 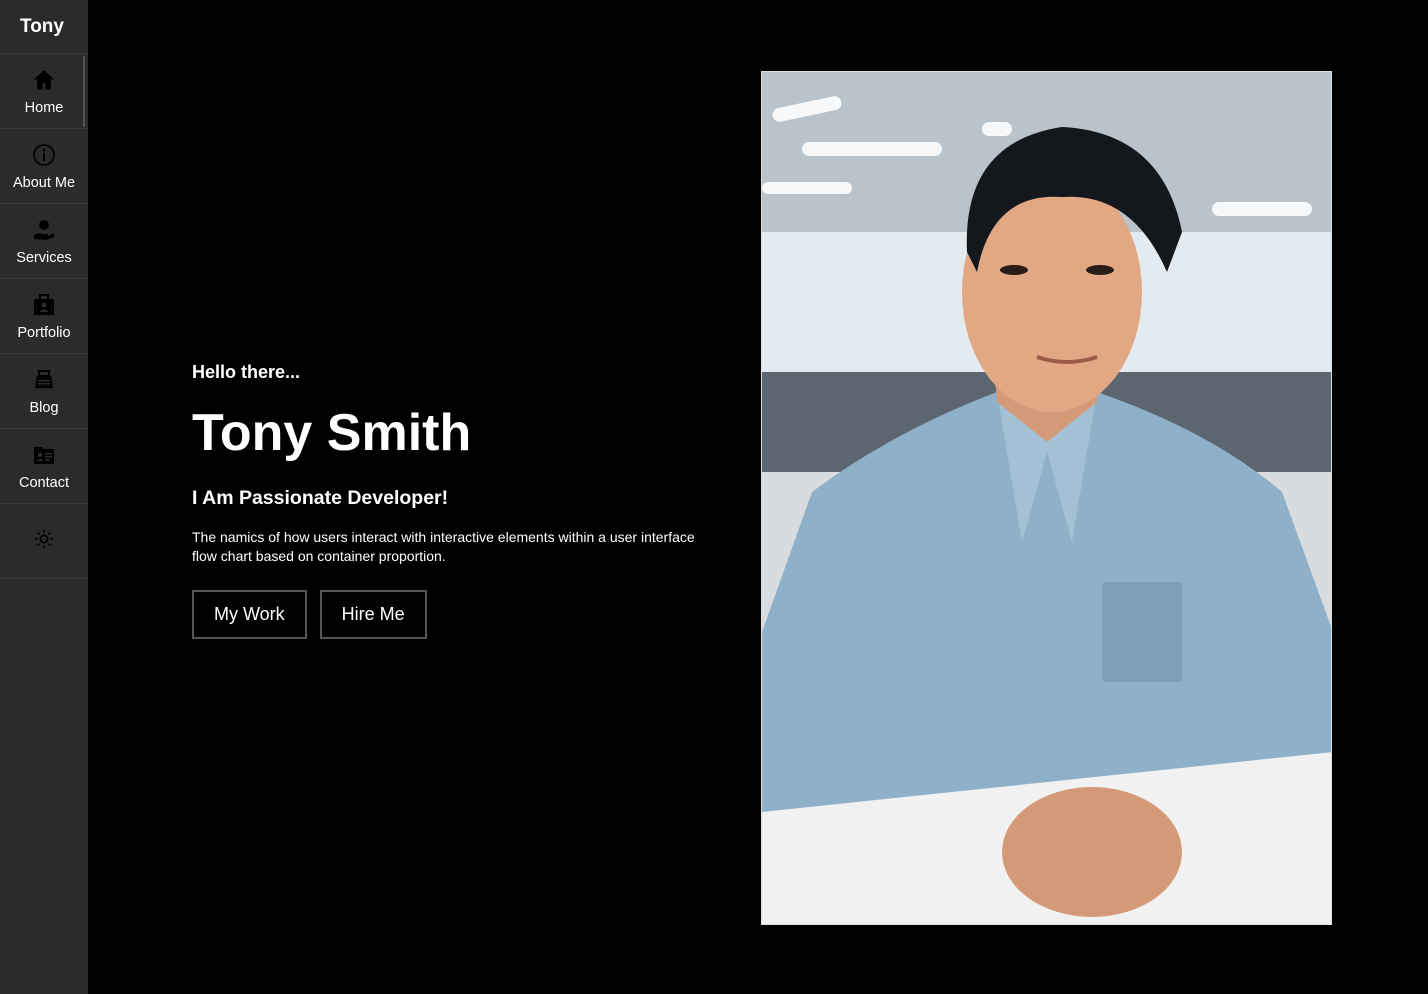 I want to click on sidebar-item-contact: Contact, so click(x=44, y=466).